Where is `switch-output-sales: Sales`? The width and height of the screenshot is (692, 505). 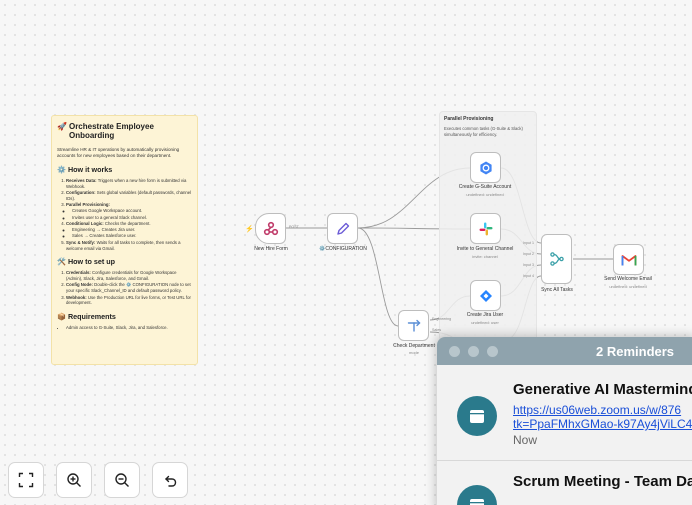 switch-output-sales: Sales is located at coordinates (436, 330).